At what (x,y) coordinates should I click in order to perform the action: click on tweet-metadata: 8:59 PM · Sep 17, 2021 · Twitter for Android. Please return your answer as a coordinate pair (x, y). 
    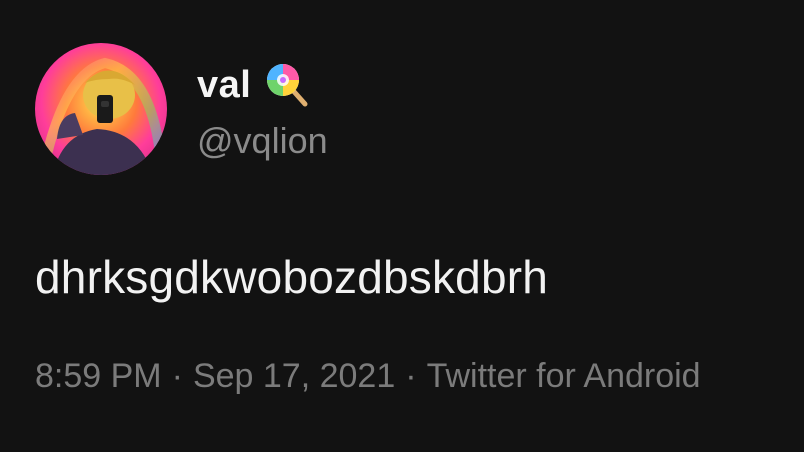
    Looking at the image, I should click on (368, 376).